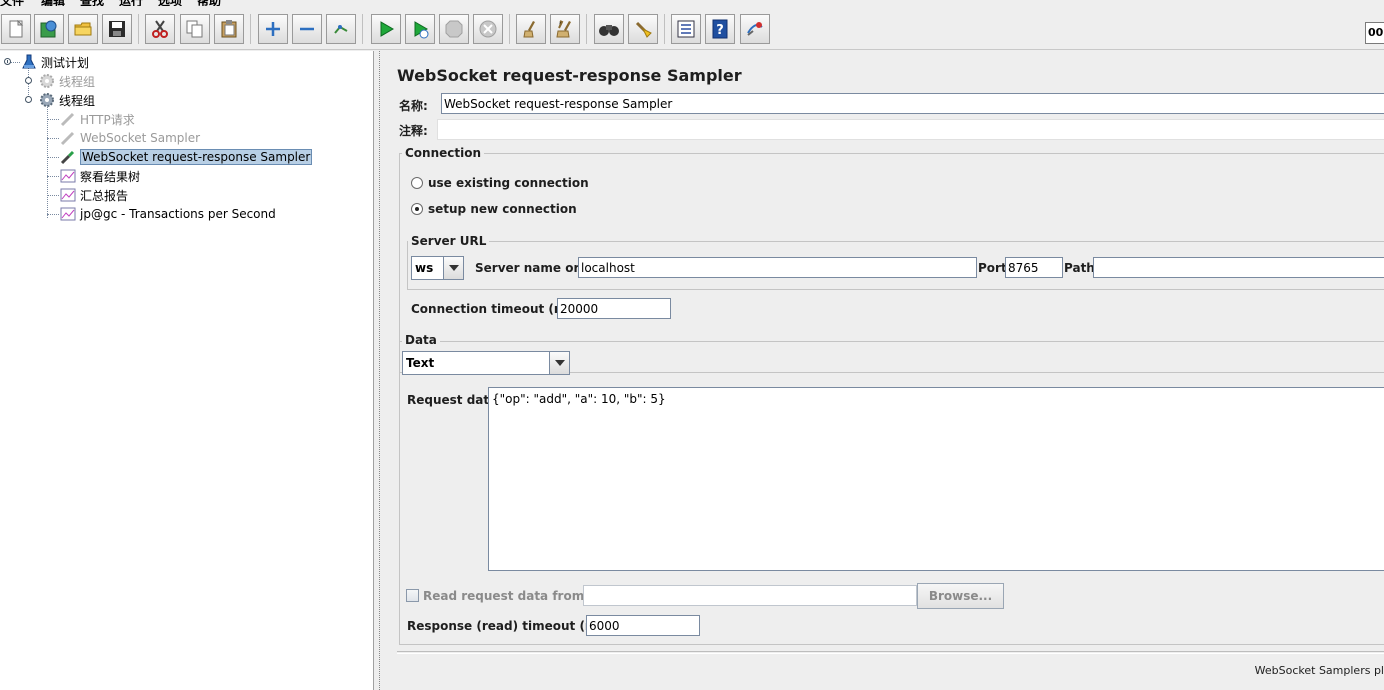  What do you see at coordinates (417, 209) in the screenshot?
I see `setup-new-radio` at bounding box center [417, 209].